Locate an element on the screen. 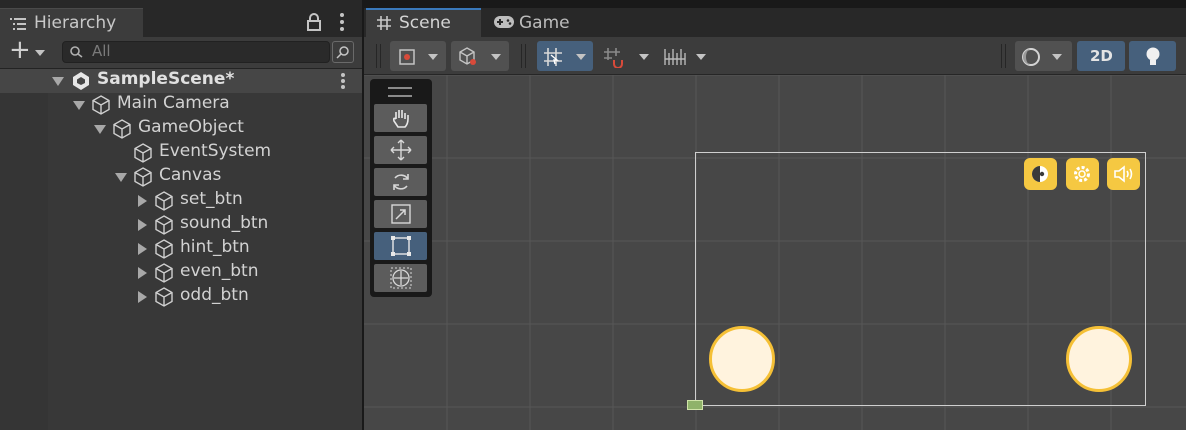 The width and height of the screenshot is (1186, 430). tree-item-label: even_btn is located at coordinates (219, 271).